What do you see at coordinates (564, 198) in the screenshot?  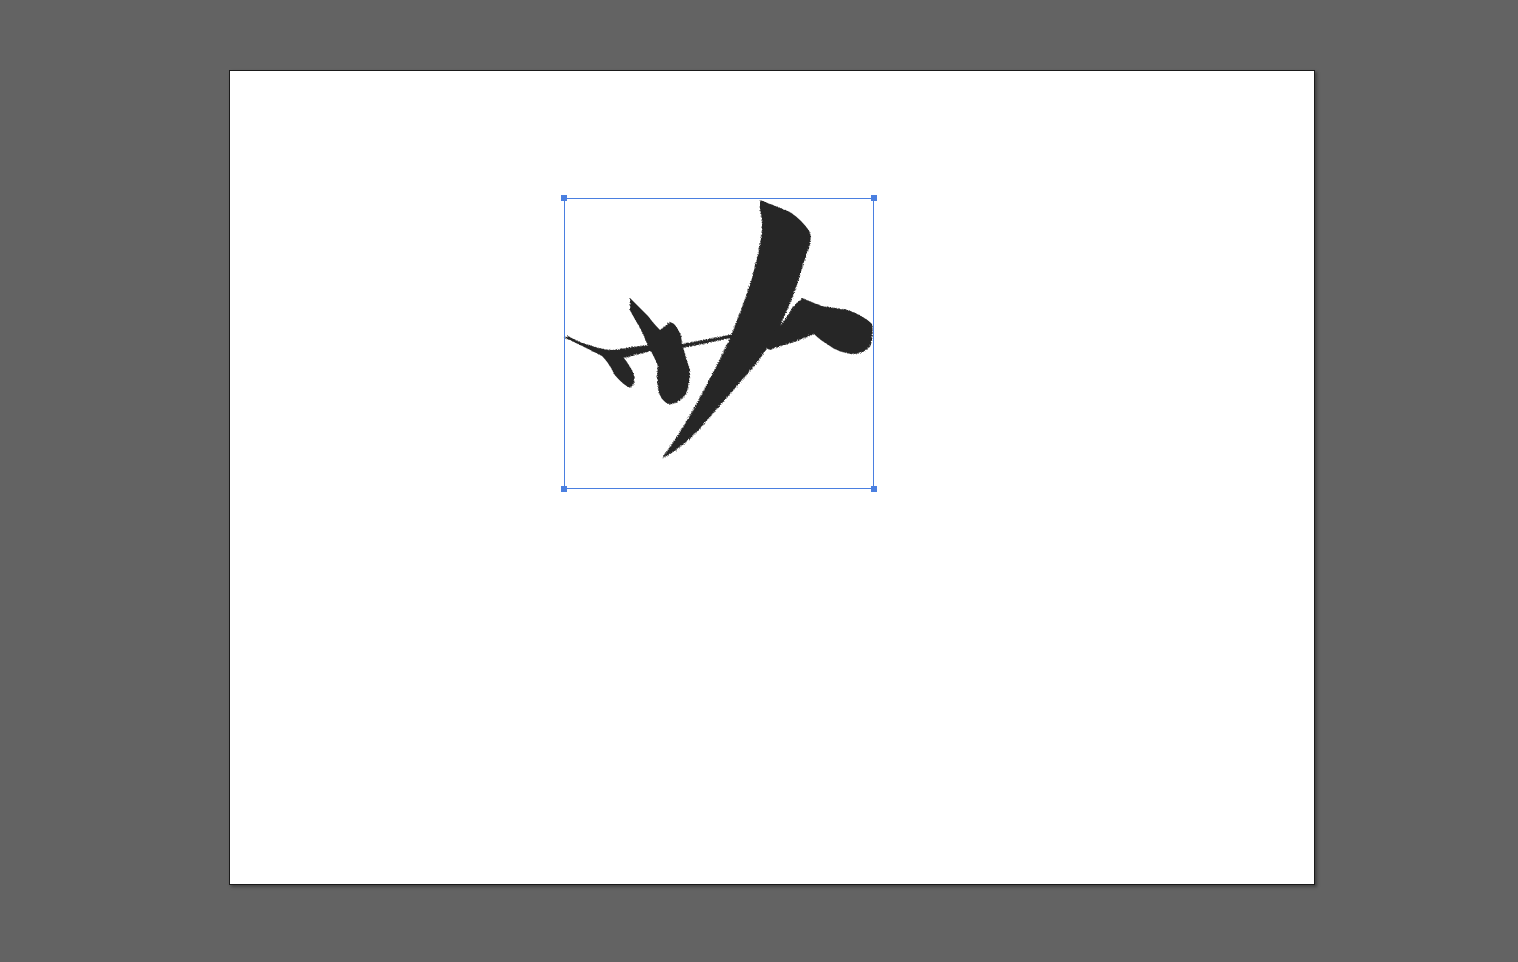 I see `resize-handle-top-left` at bounding box center [564, 198].